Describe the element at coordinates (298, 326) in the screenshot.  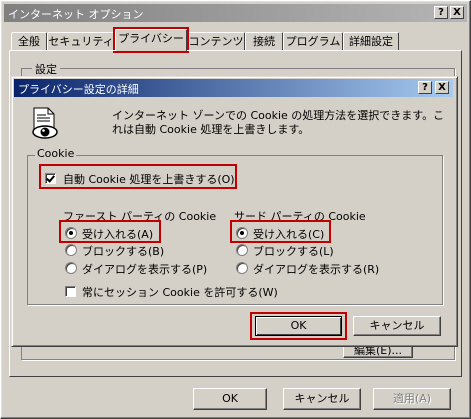
I see `dialog-ok-button: OK` at that location.